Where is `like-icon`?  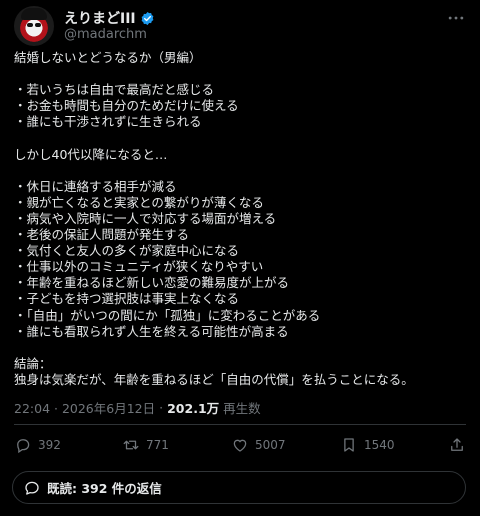
like-icon is located at coordinates (240, 445).